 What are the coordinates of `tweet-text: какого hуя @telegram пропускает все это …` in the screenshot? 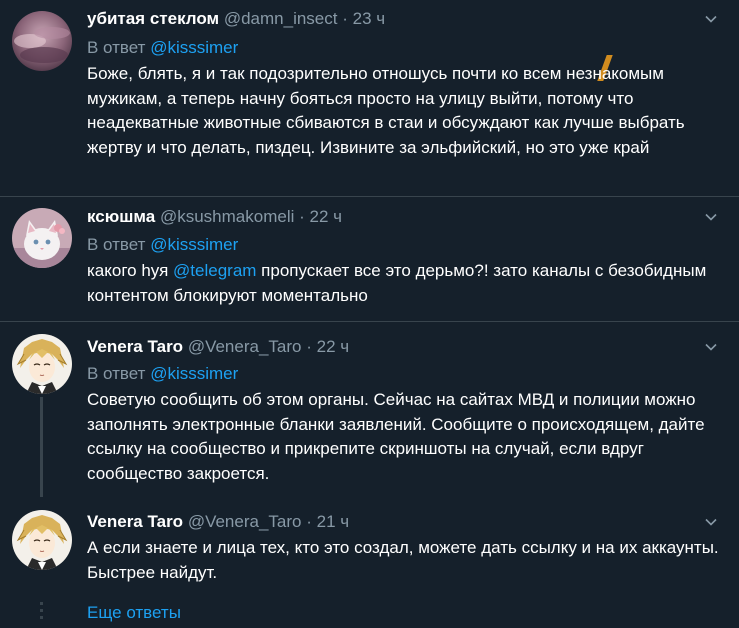 It's located at (407, 283).